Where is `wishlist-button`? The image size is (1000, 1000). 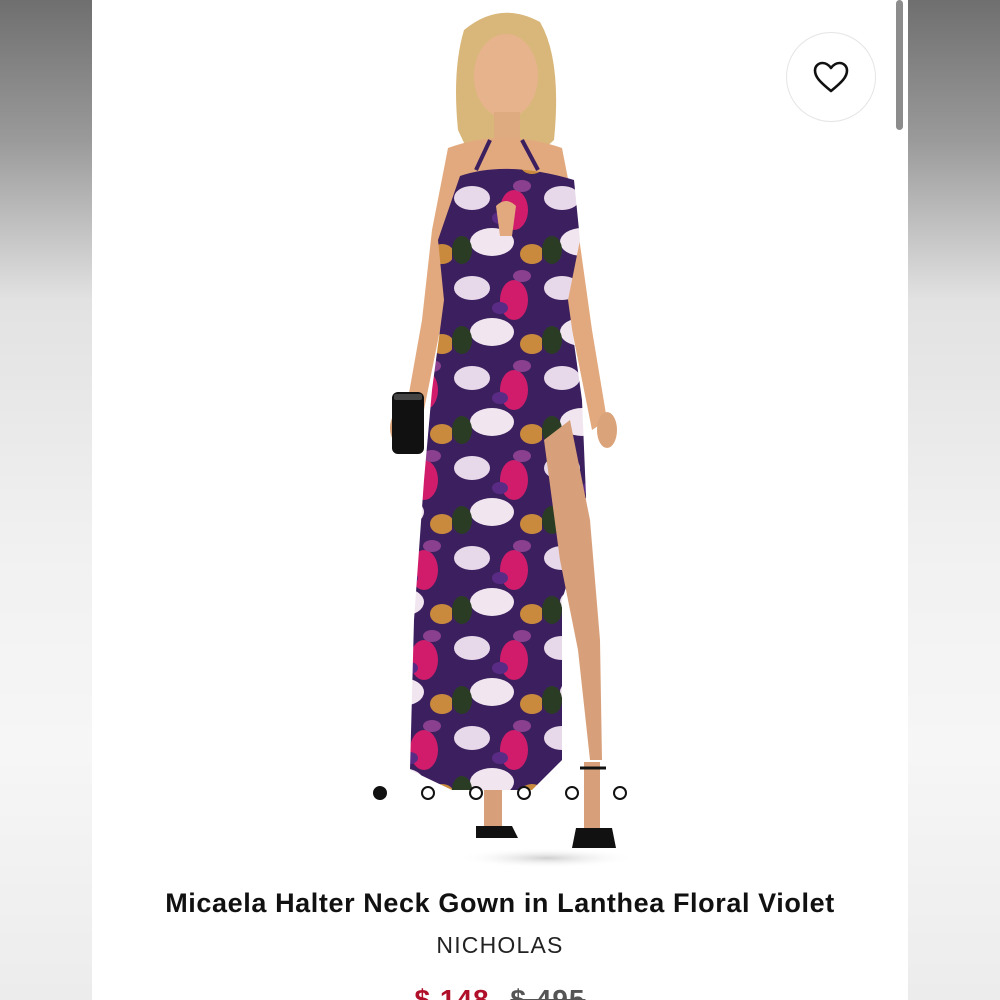
wishlist-button is located at coordinates (831, 77).